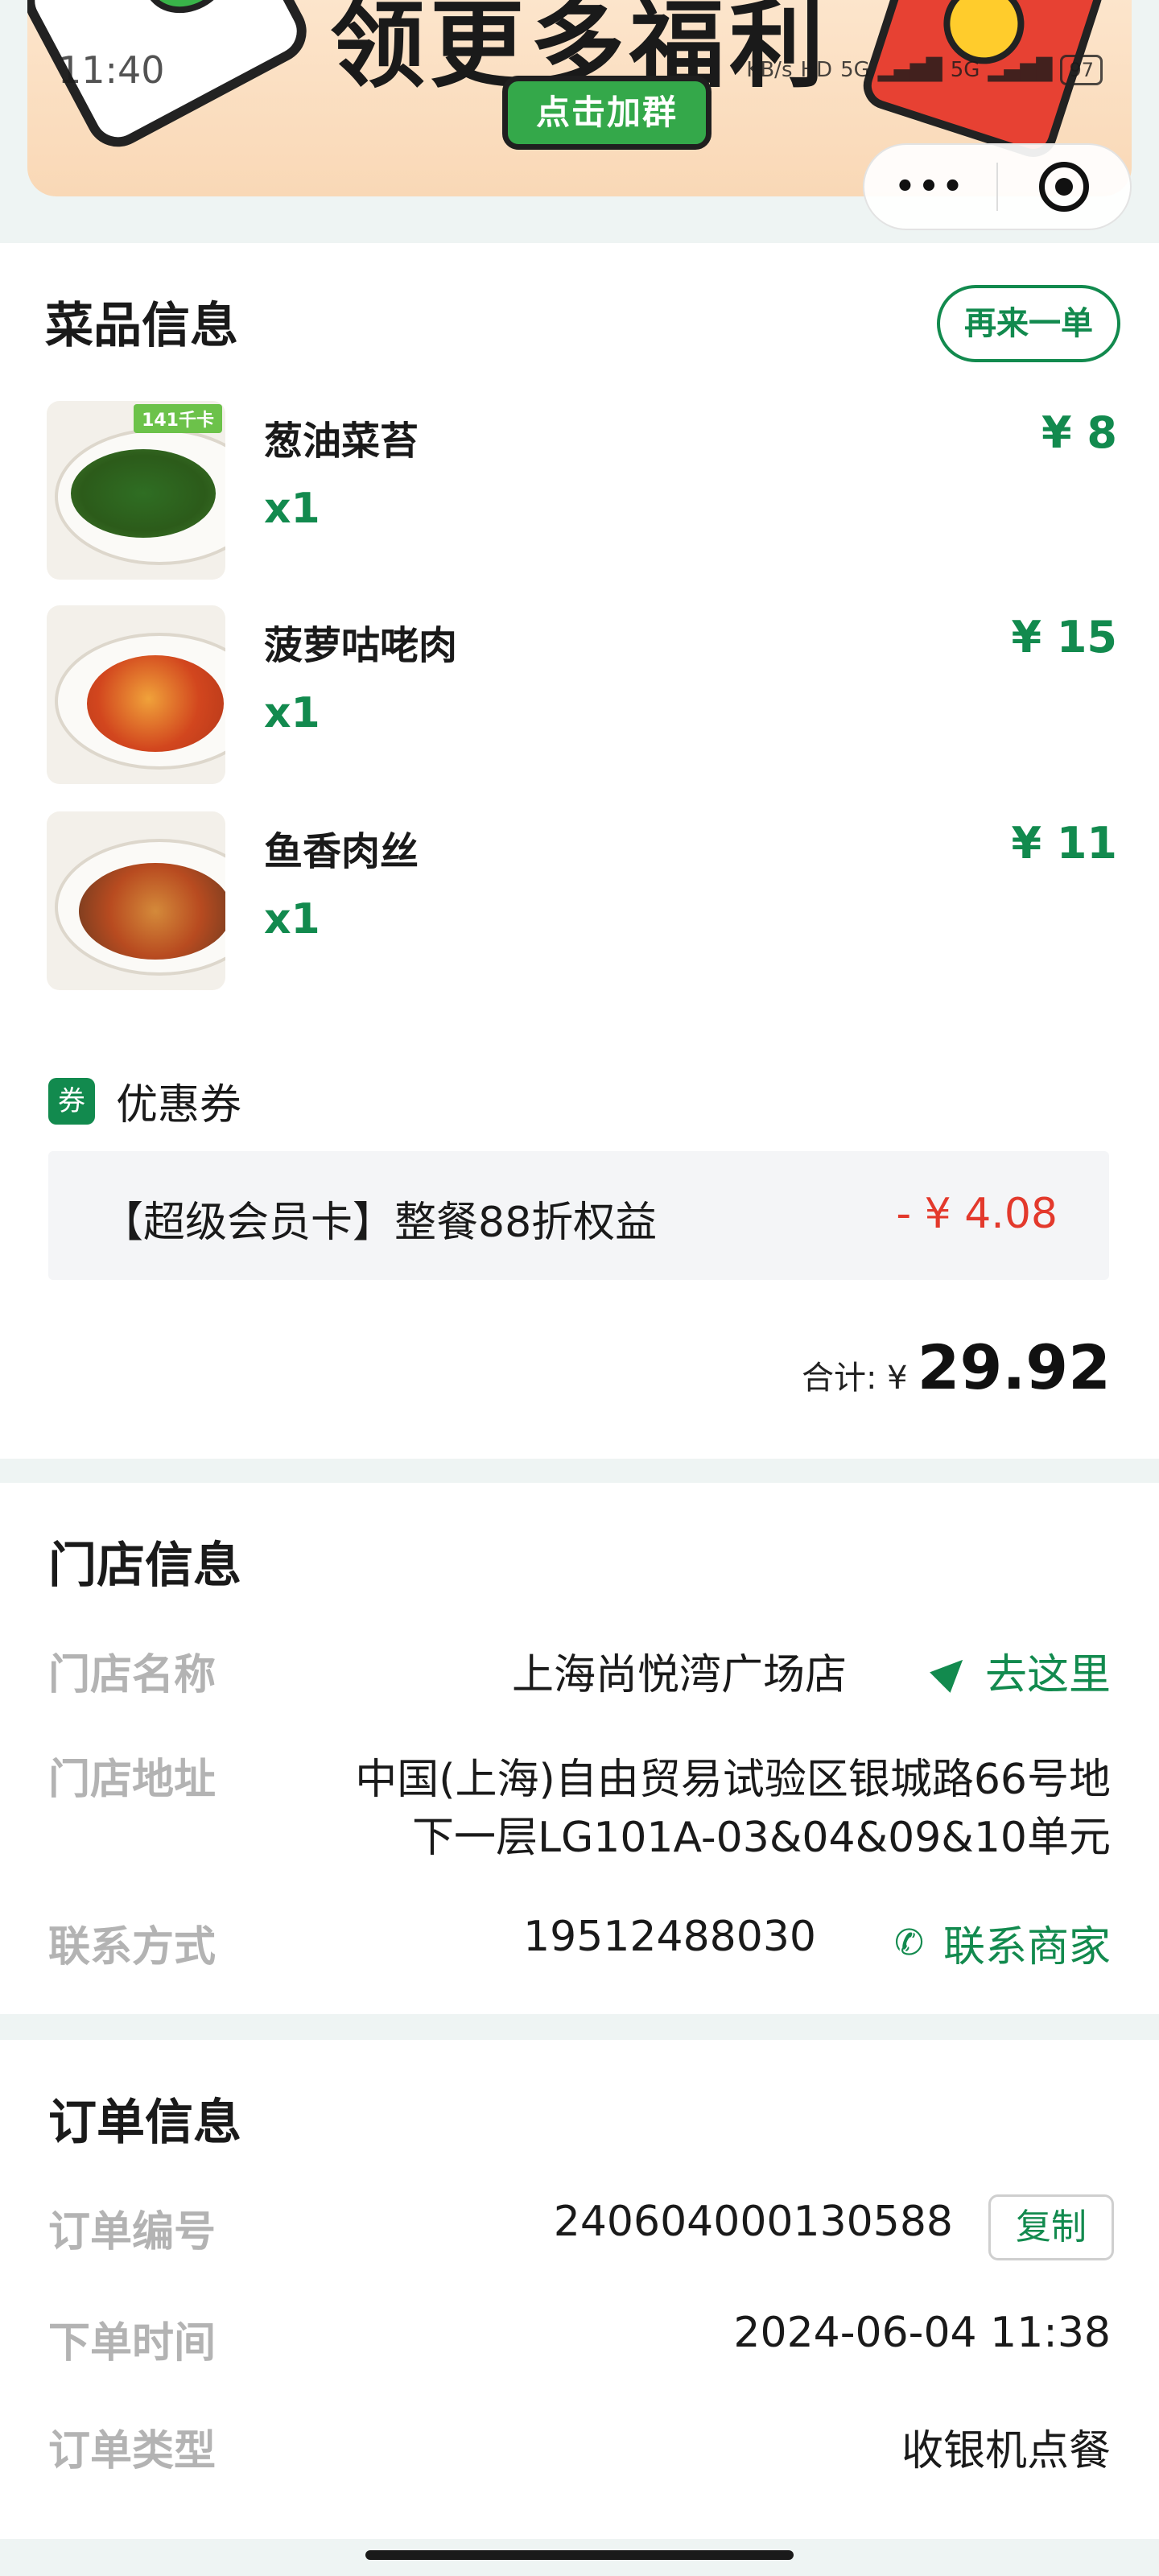  I want to click on order-type-value: 收银机点餐, so click(1006, 2451).